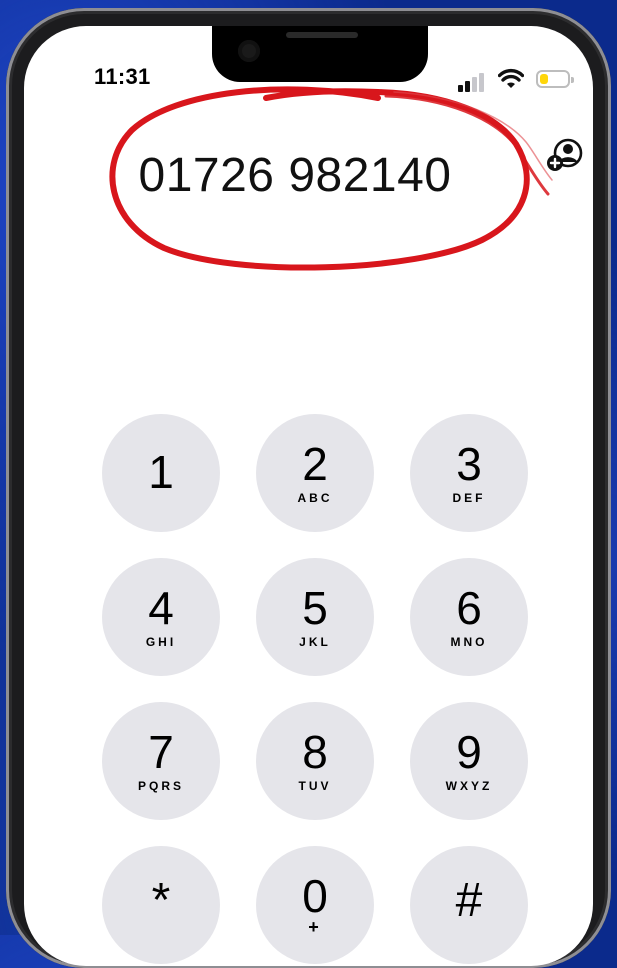  What do you see at coordinates (469, 900) in the screenshot?
I see `key-digit: #` at bounding box center [469, 900].